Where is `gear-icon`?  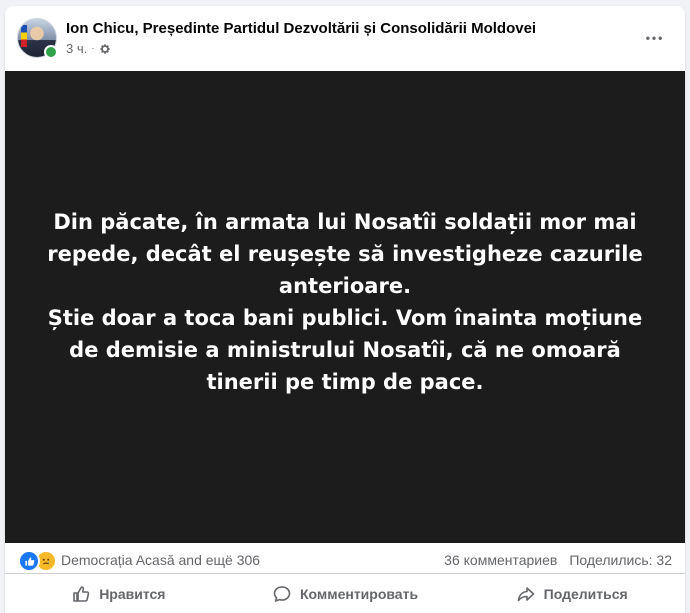
gear-icon is located at coordinates (105, 49).